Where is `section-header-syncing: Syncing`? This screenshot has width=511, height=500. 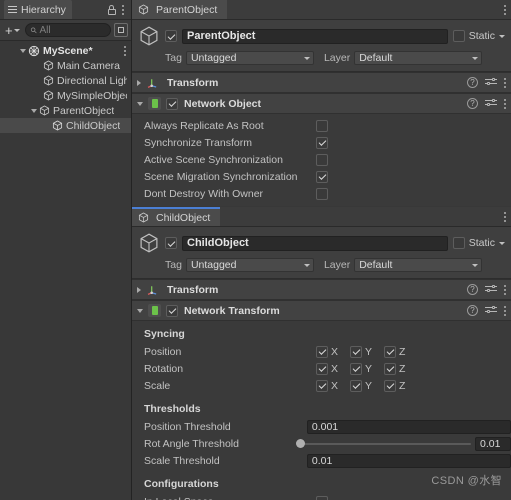 section-header-syncing: Syncing is located at coordinates (164, 334).